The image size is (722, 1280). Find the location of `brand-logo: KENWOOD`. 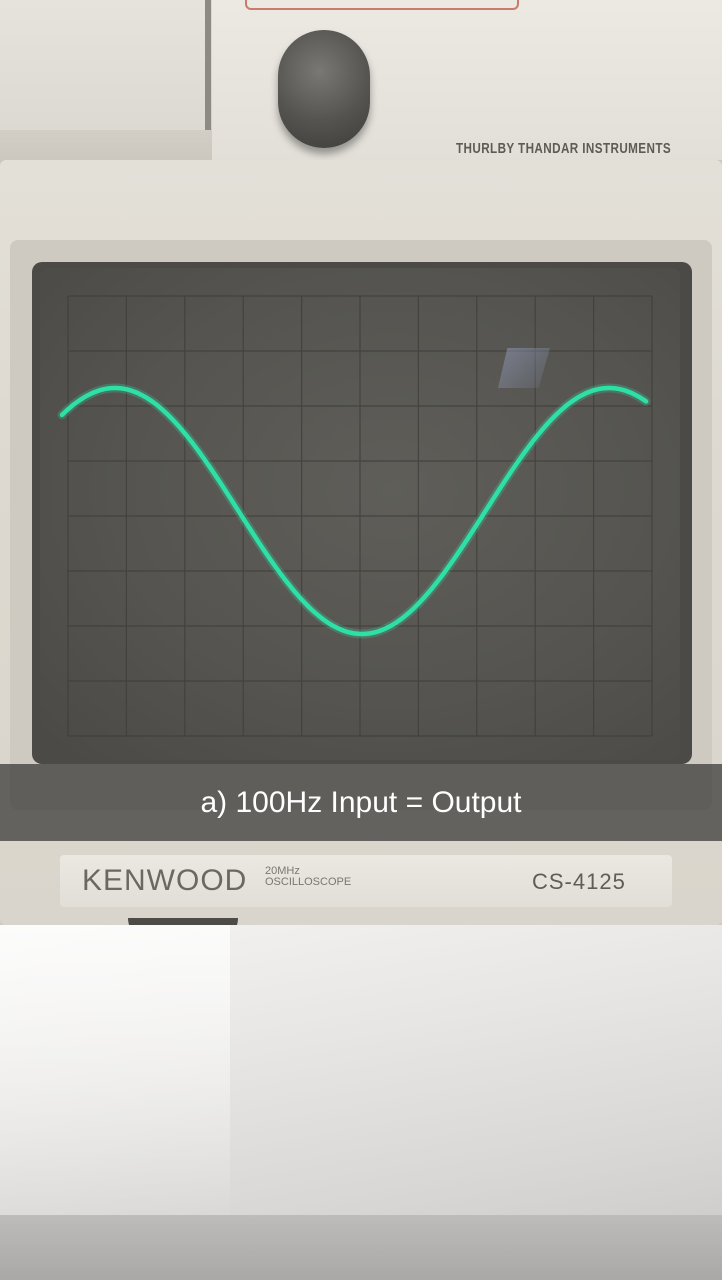

brand-logo: KENWOOD is located at coordinates (165, 880).